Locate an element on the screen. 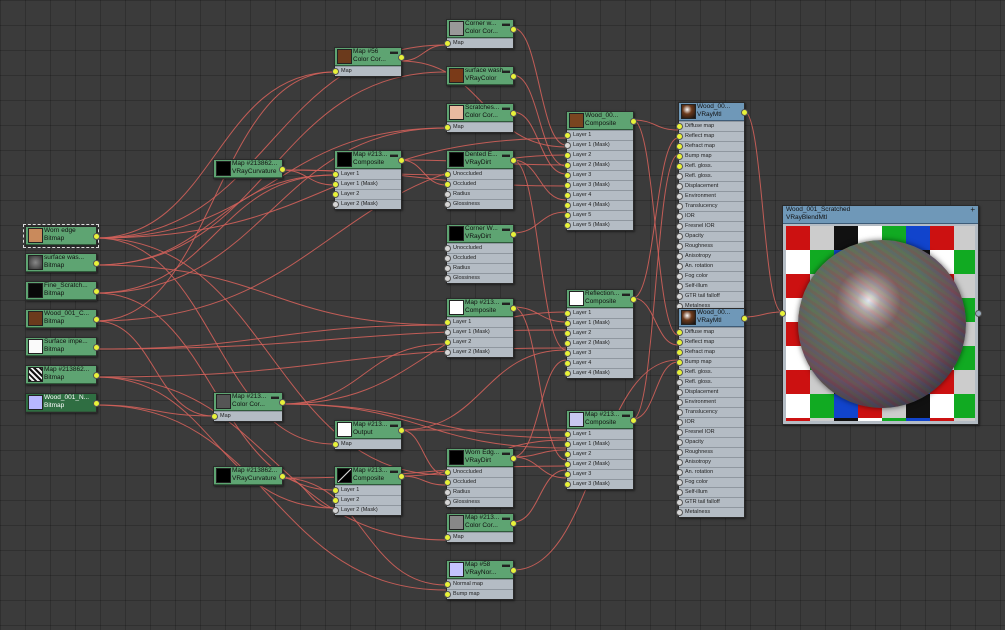  curvature-top-node: Map #213862... VRayCurvature is located at coordinates (249, 169).